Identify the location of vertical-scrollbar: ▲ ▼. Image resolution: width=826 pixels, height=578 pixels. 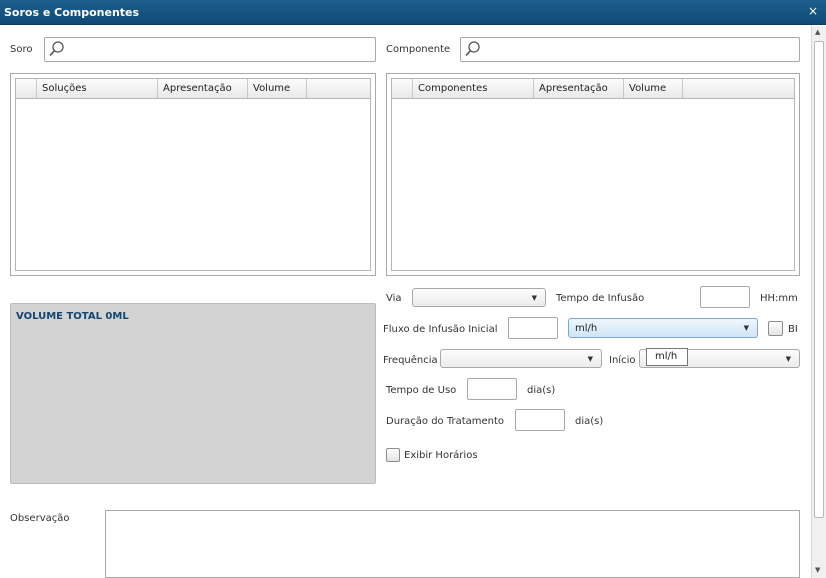
(818, 302).